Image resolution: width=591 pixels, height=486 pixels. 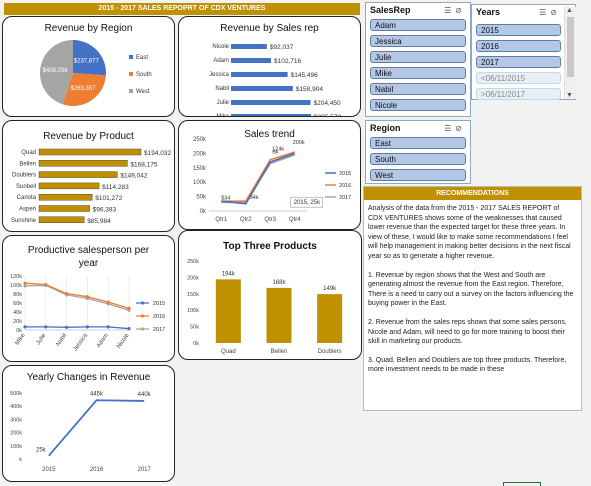 What do you see at coordinates (472, 193) in the screenshot?
I see `recommendations-title: RECOMMENDATIONS` at bounding box center [472, 193].